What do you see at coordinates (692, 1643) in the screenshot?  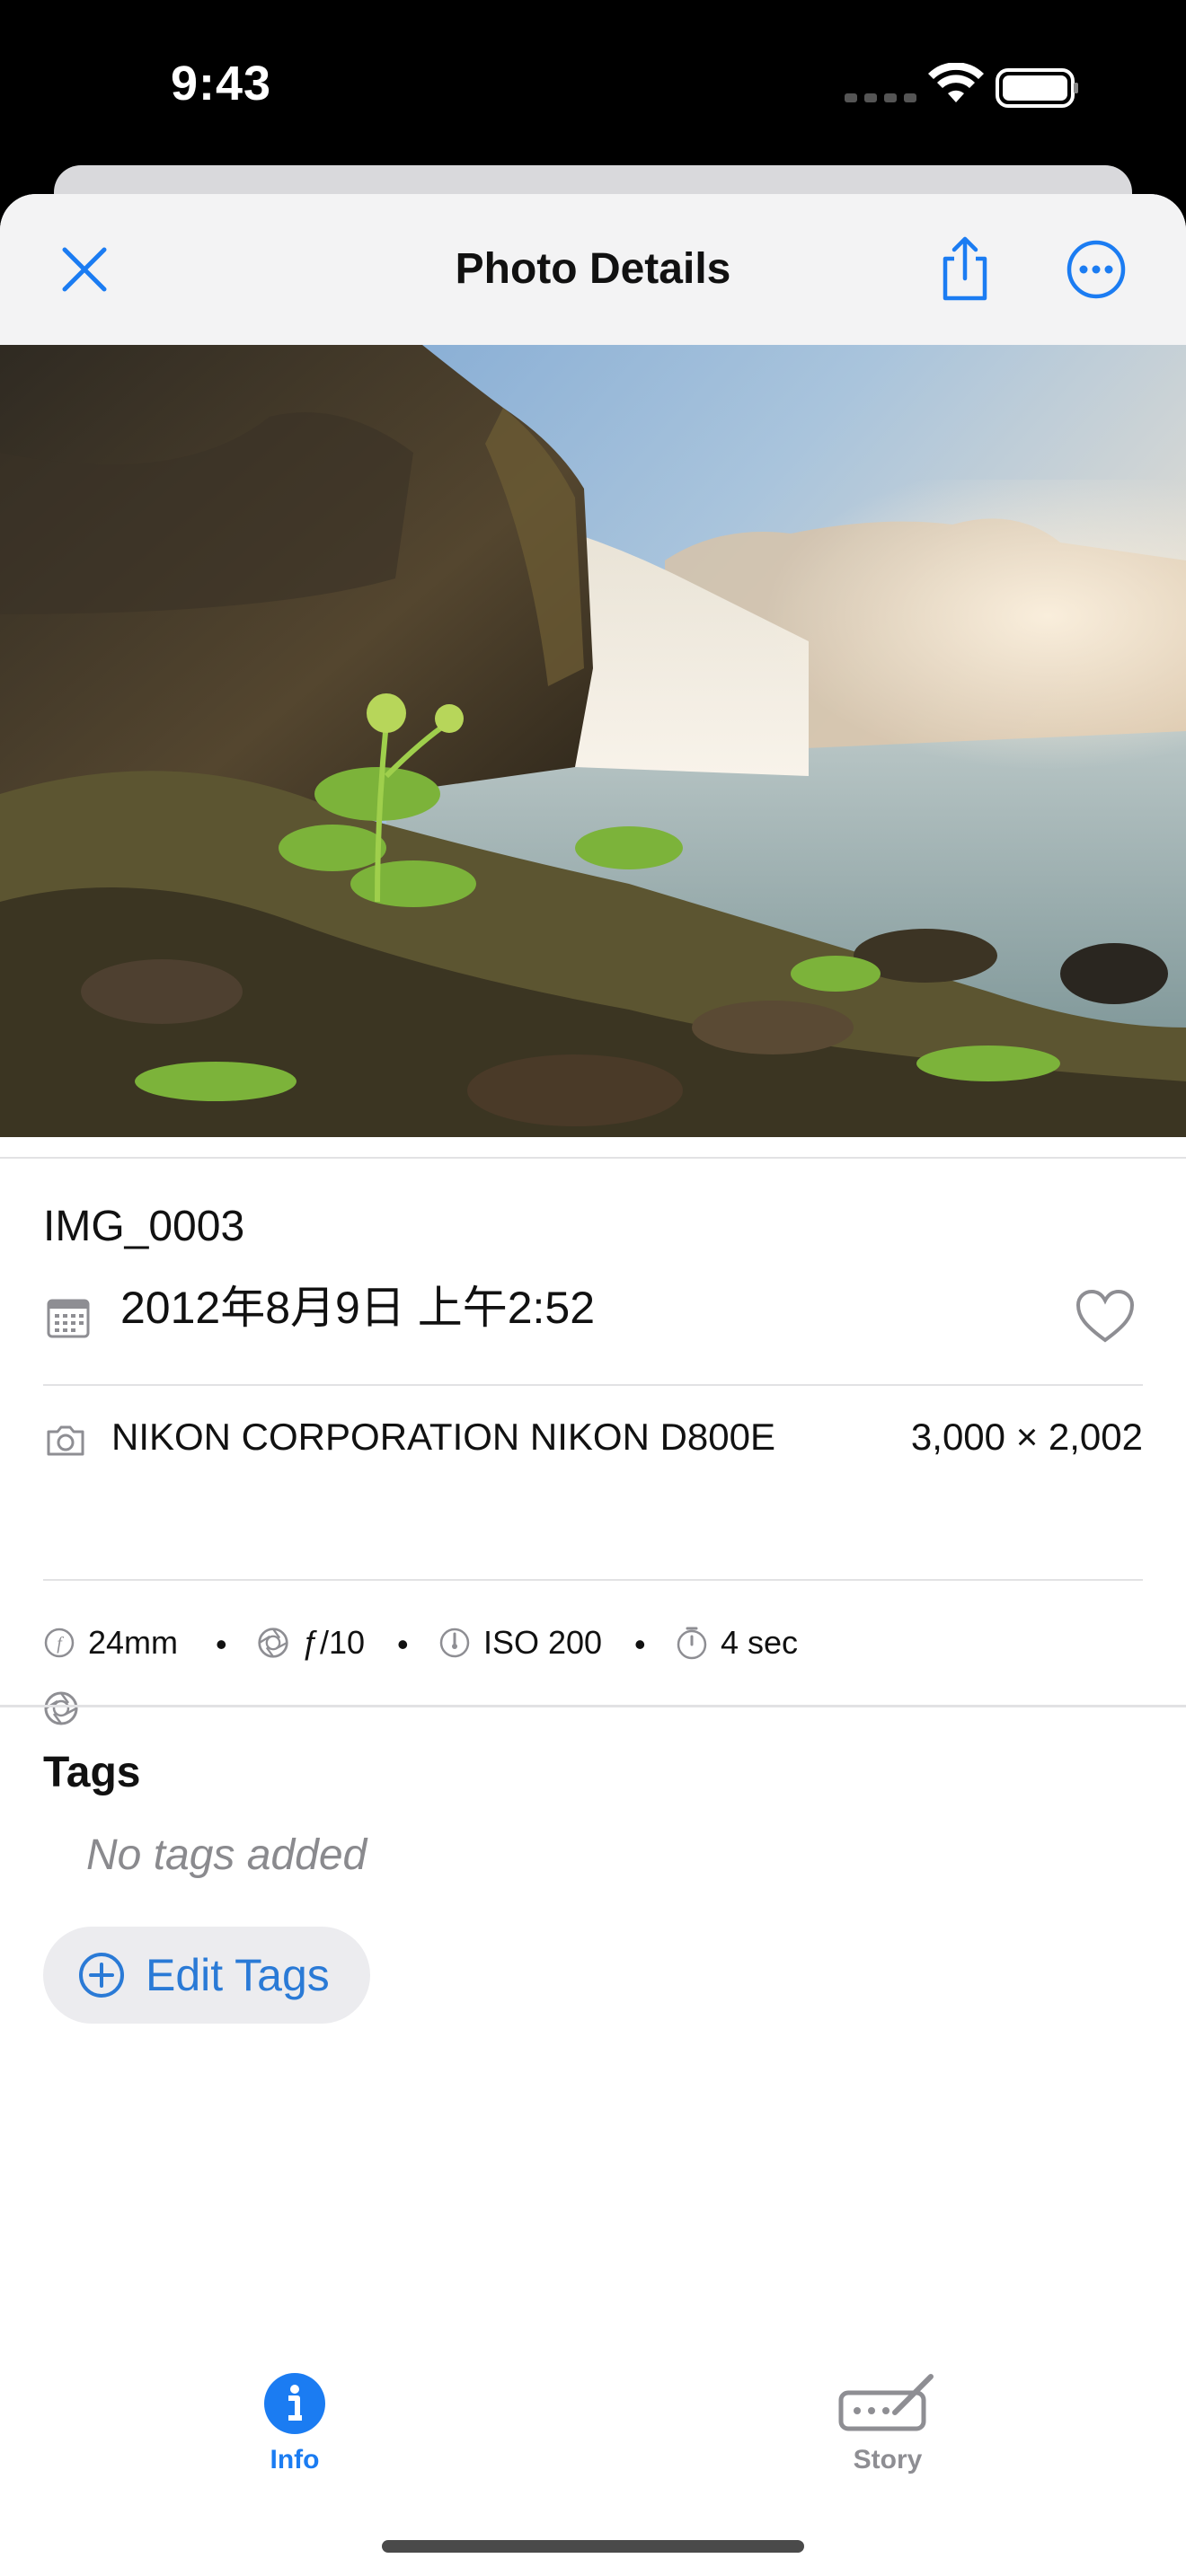 I see `timer-icon` at bounding box center [692, 1643].